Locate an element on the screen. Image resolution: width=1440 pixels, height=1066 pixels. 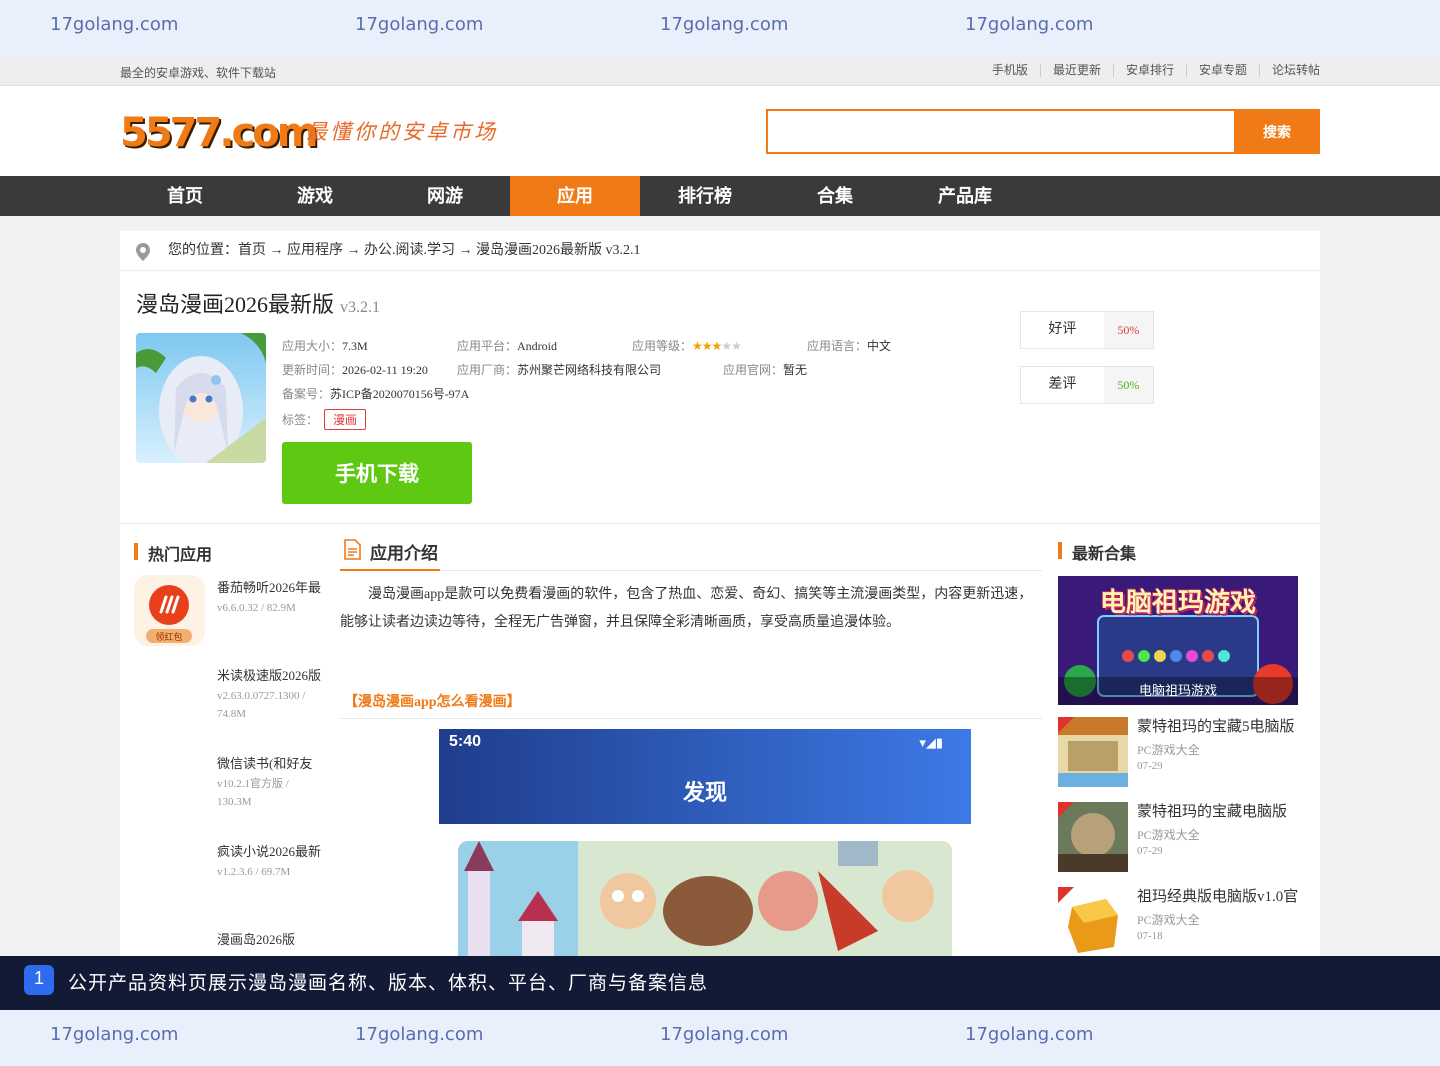
nav-item-games: 游戏 is located at coordinates (315, 196).